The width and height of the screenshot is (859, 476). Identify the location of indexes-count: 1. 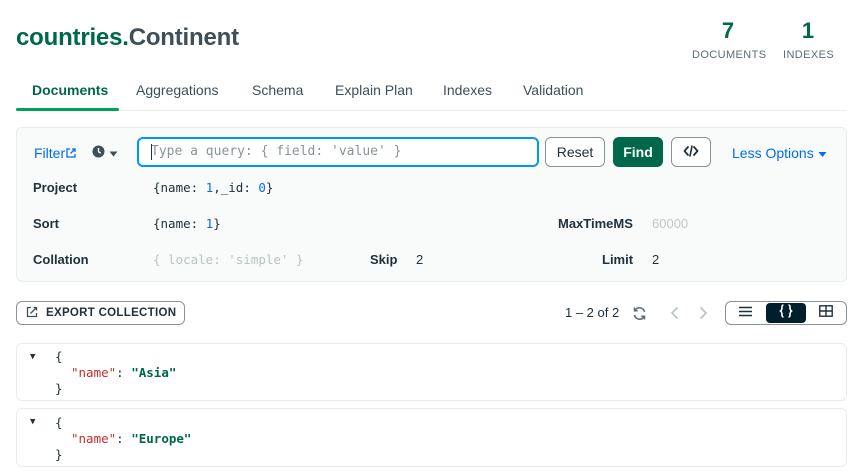
(808, 30).